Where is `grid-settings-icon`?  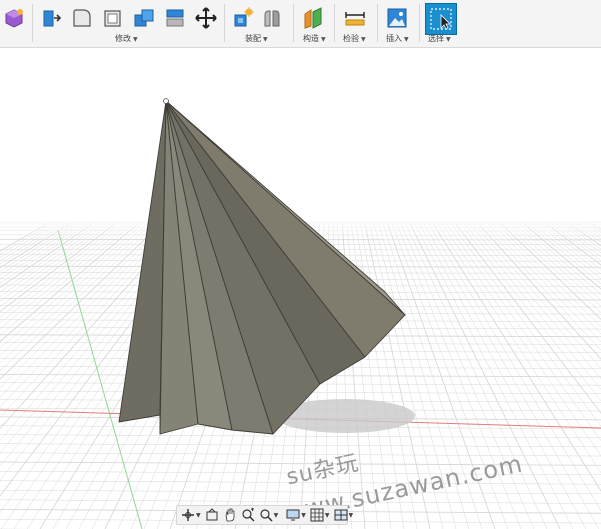
grid-settings-icon is located at coordinates (317, 515).